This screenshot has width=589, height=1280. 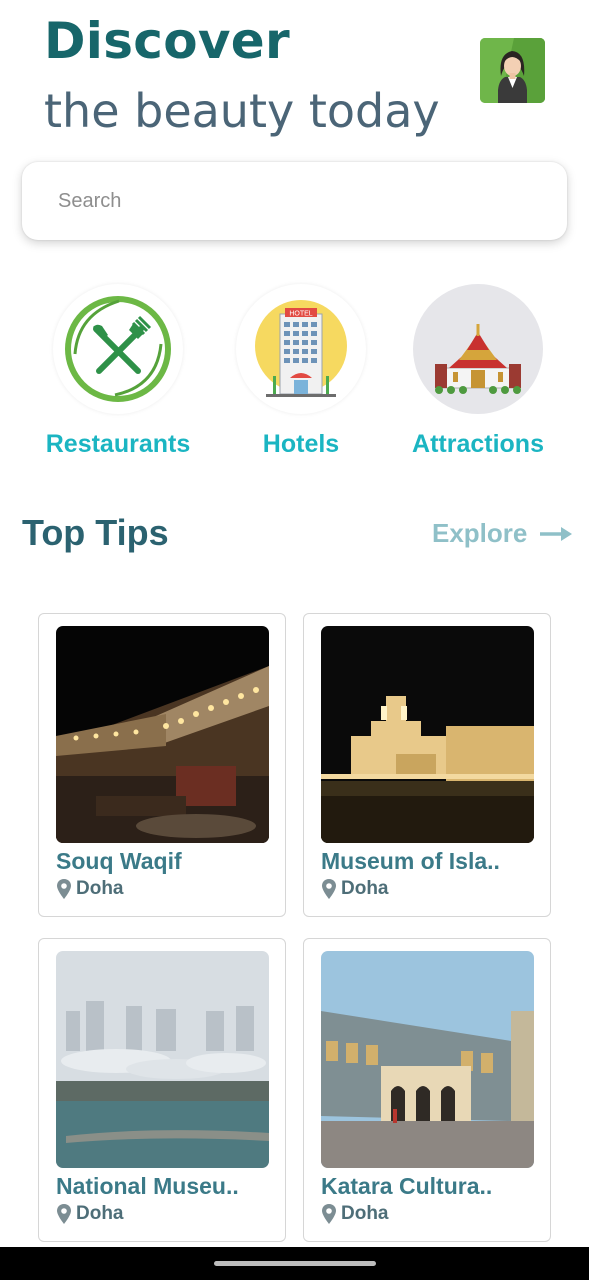 I want to click on explore-link: Explore, so click(x=502, y=533).